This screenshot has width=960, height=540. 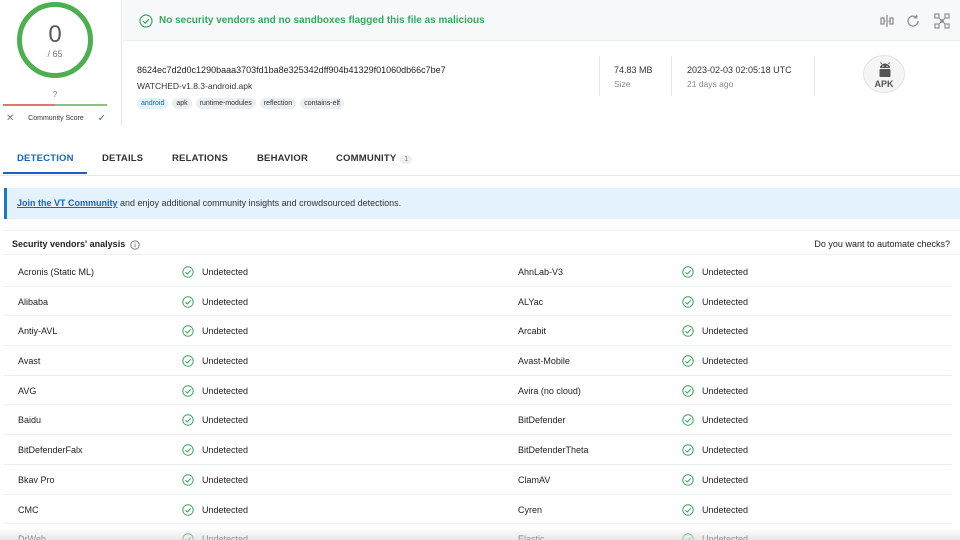 What do you see at coordinates (33, 301) in the screenshot?
I see `vendor-name: Alibaba` at bounding box center [33, 301].